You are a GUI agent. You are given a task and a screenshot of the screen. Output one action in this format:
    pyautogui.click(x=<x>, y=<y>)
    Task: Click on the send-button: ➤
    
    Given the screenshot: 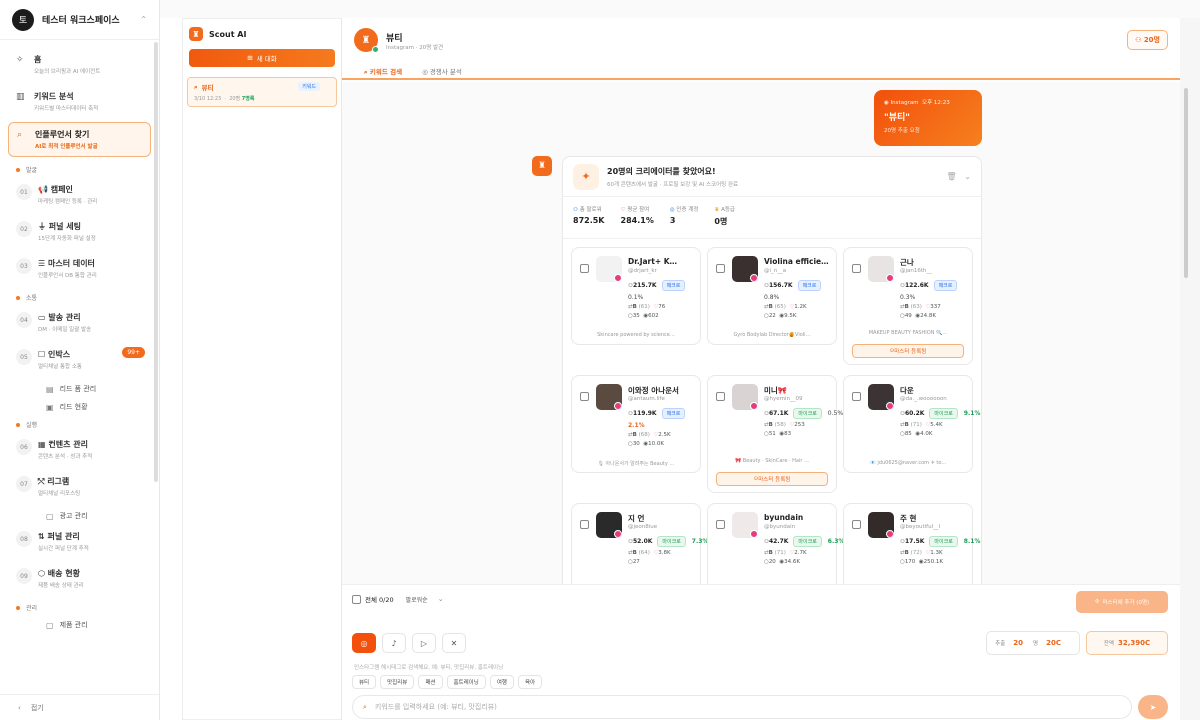 What is the action you would take?
    pyautogui.click(x=1153, y=707)
    